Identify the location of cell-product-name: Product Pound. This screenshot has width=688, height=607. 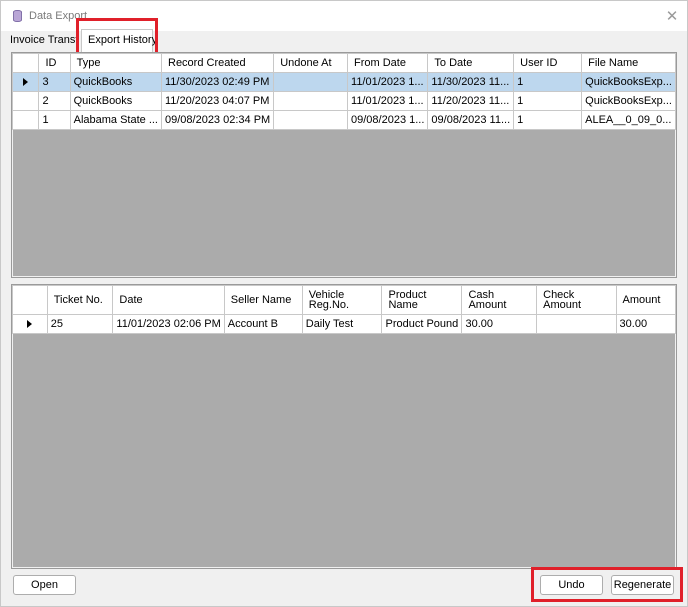
(422, 324).